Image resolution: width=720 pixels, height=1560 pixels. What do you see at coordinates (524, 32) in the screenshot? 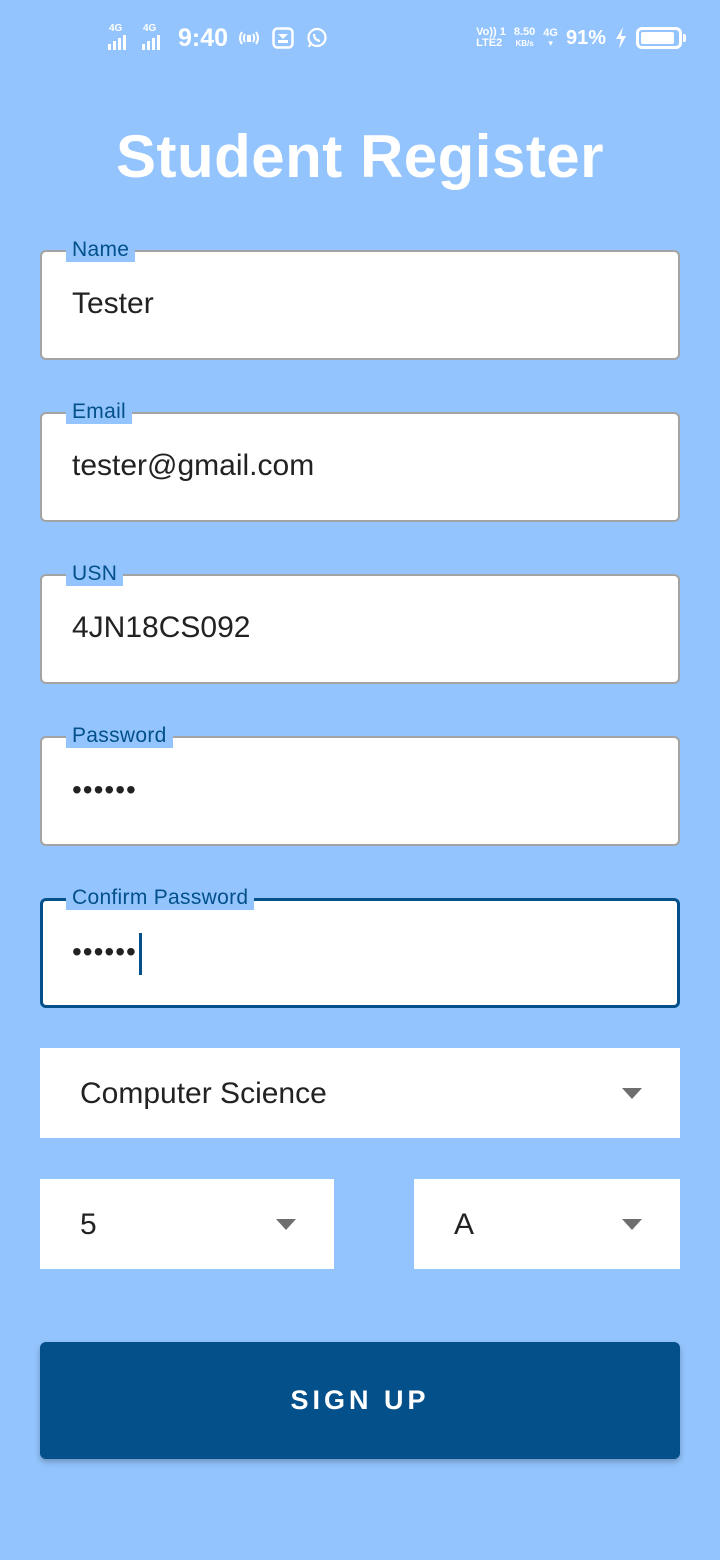
I see `network-speed-value: 8.50` at bounding box center [524, 32].